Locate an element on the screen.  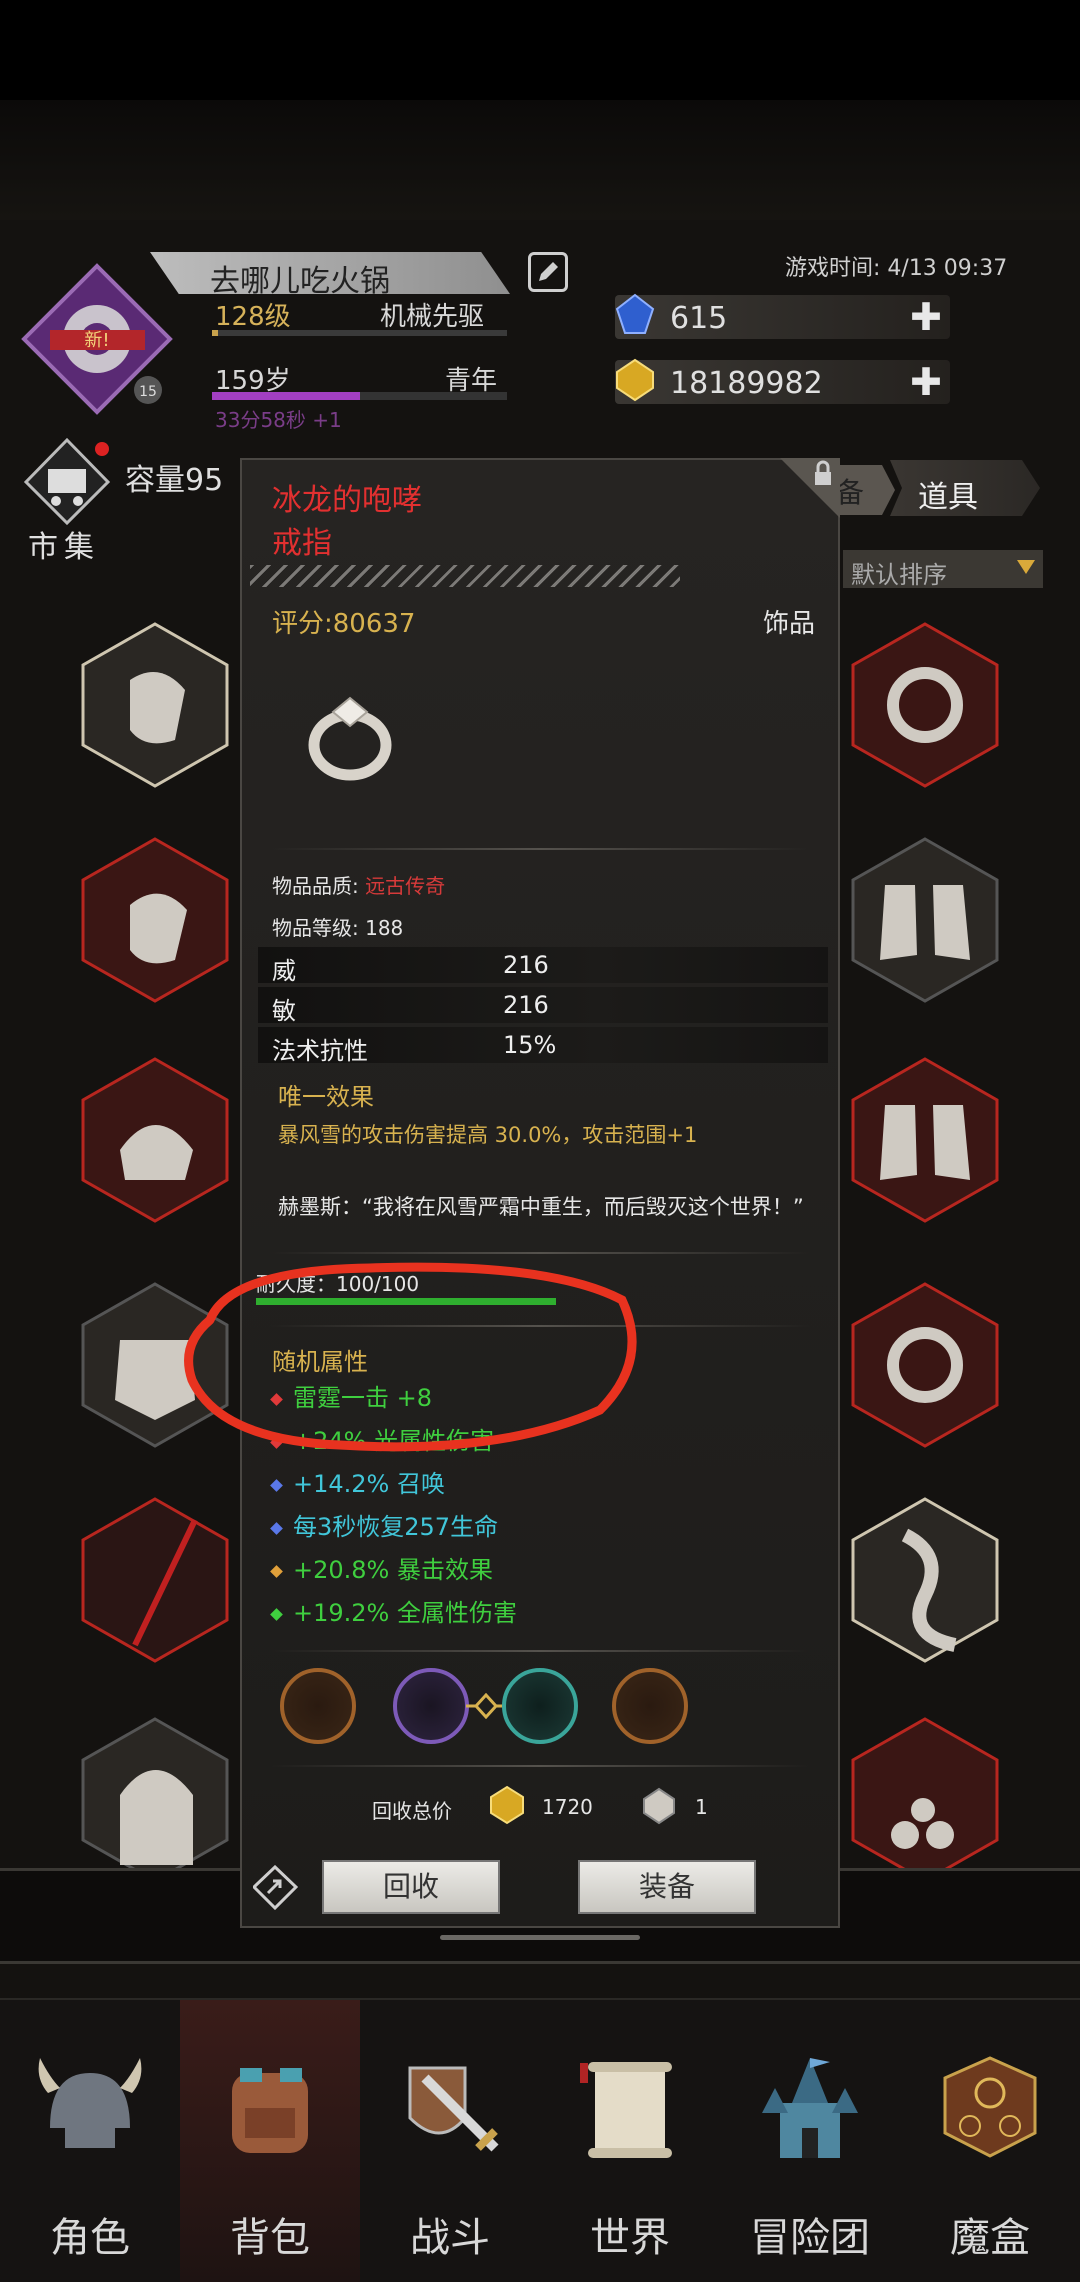
random-stat: 每3秒恢复257生命 is located at coordinates (384, 1524).